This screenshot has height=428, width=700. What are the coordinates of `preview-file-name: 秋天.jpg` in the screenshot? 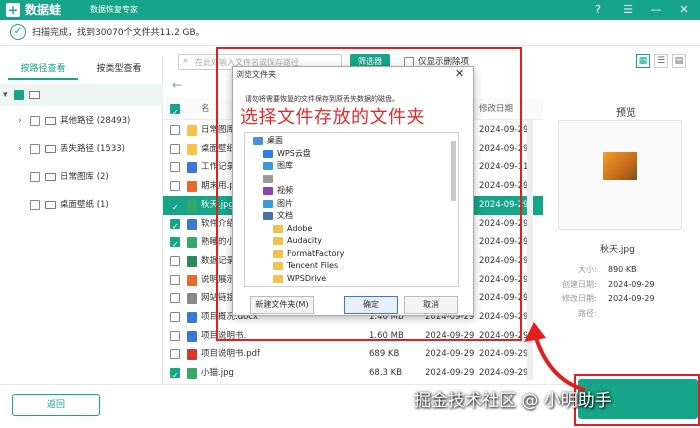 It's located at (617, 250).